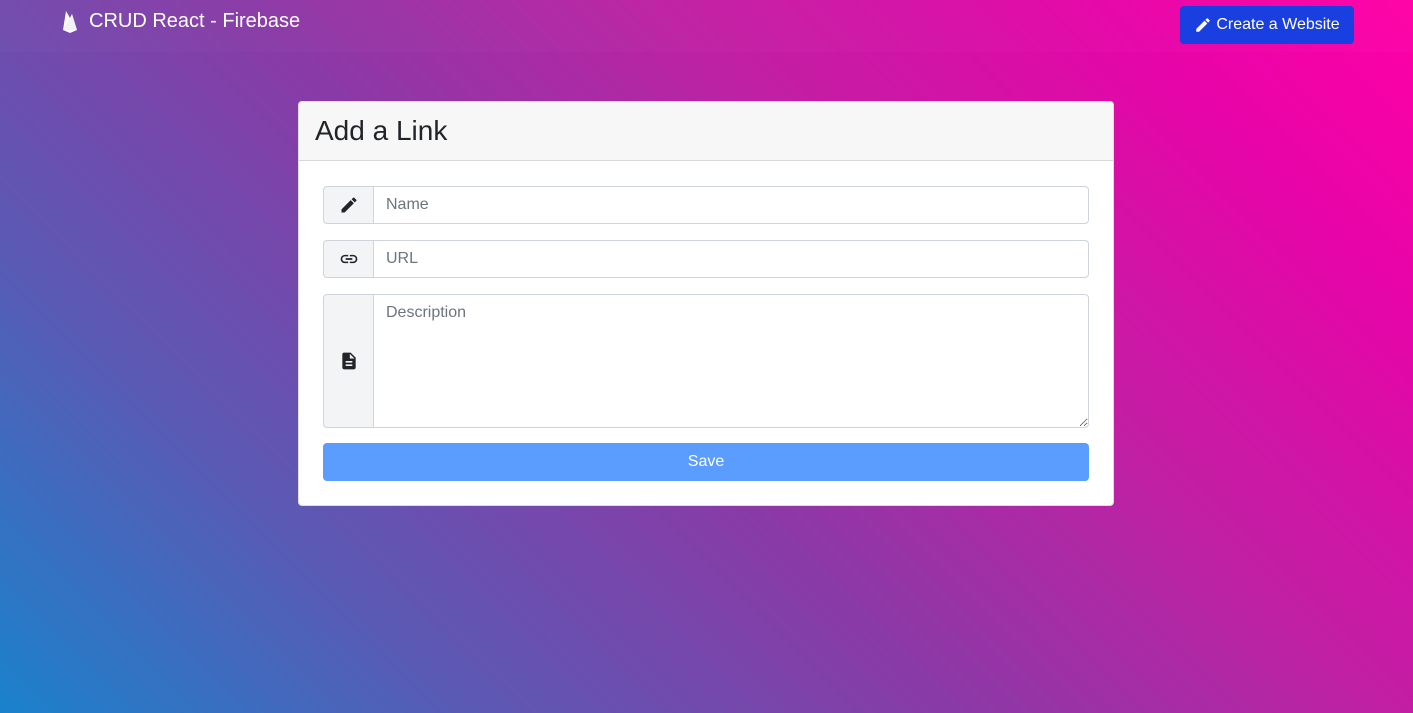  I want to click on link-icon, so click(348, 259).